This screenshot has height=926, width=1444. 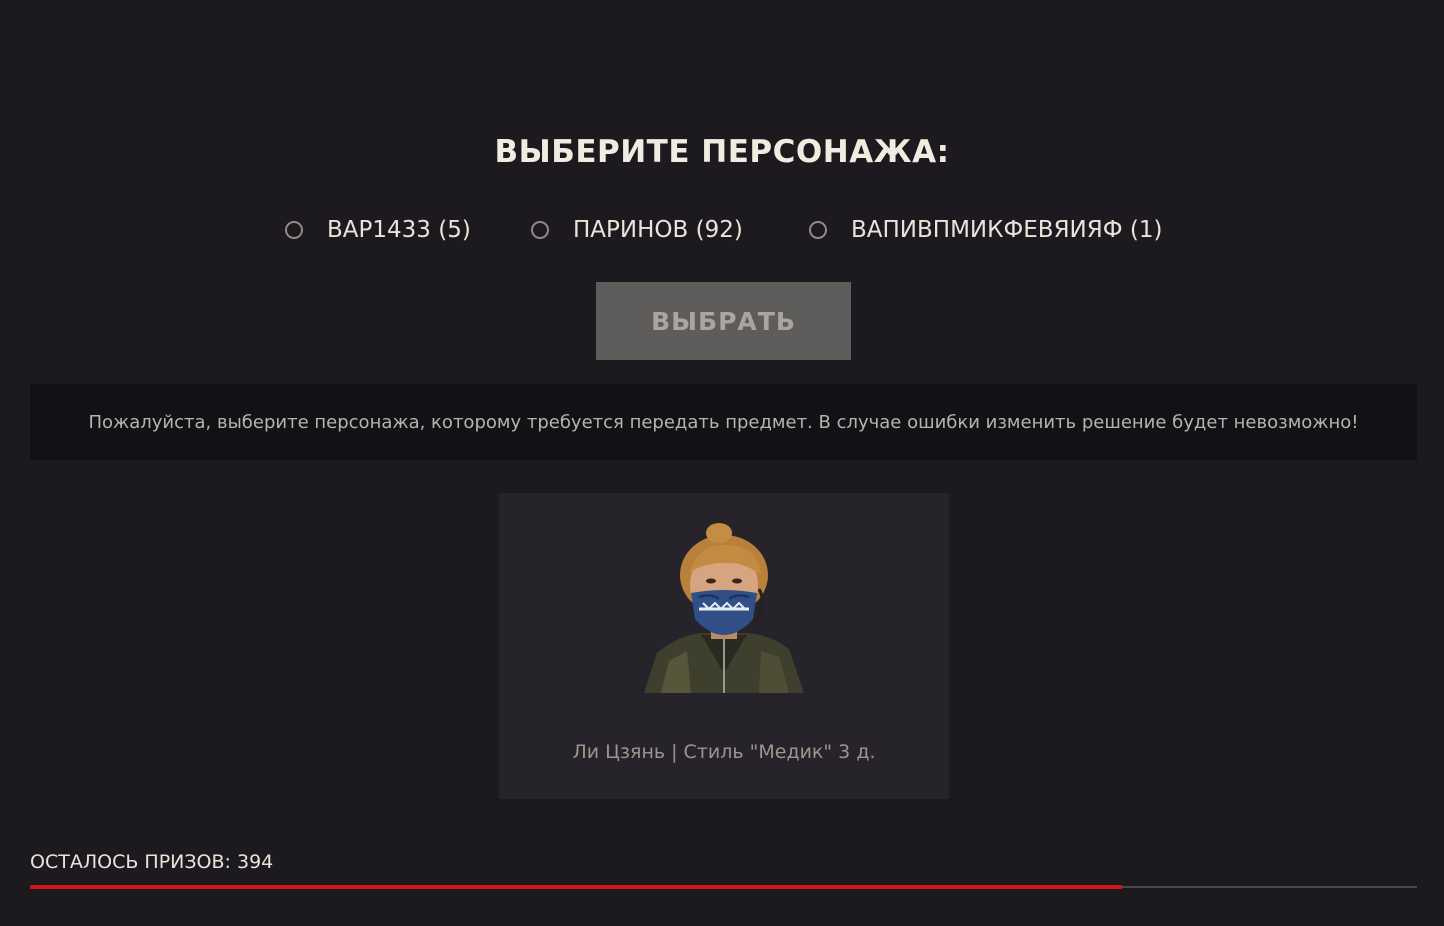 I want to click on character-option-label: ВАПИВПМИКФЕВЯИЯФ (1), so click(x=1007, y=230).